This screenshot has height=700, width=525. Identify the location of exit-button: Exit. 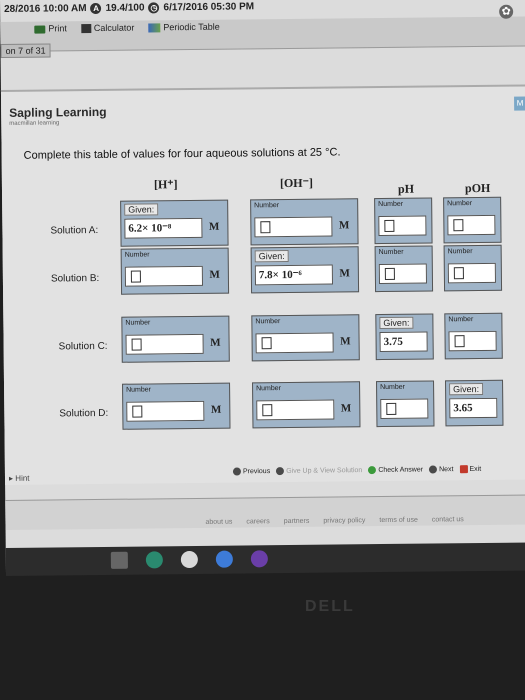
(470, 469).